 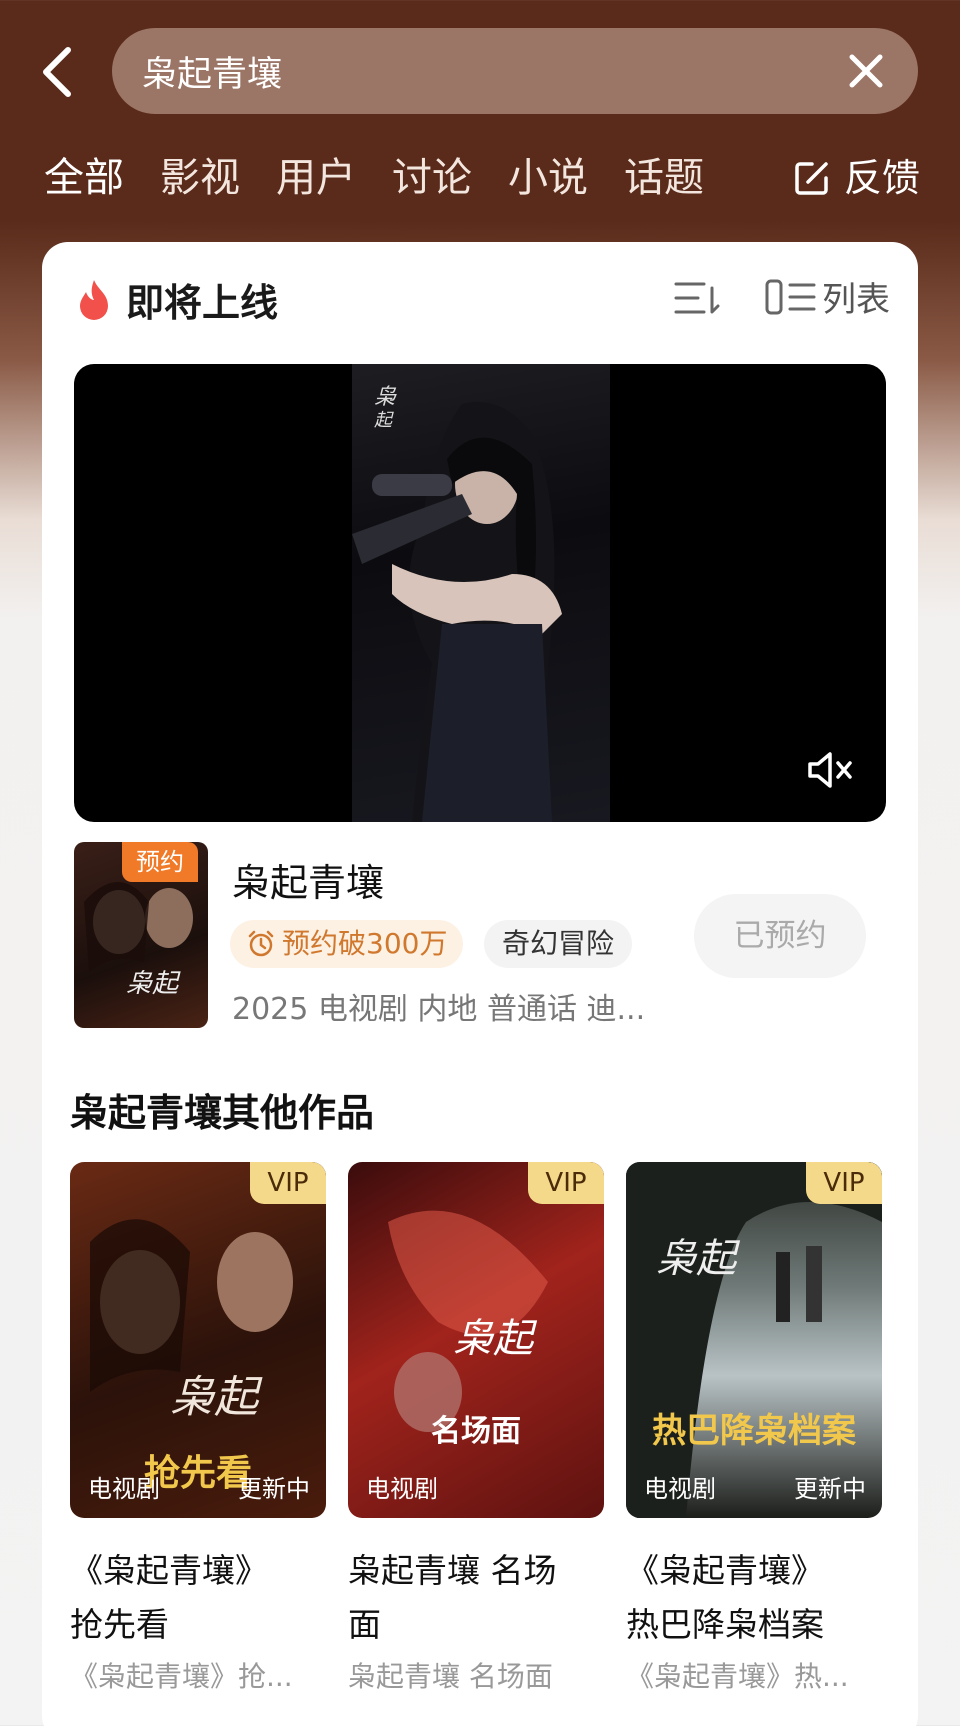 What do you see at coordinates (198, 1598) in the screenshot?
I see `work-title: 《枭起青壤》 抢先看` at bounding box center [198, 1598].